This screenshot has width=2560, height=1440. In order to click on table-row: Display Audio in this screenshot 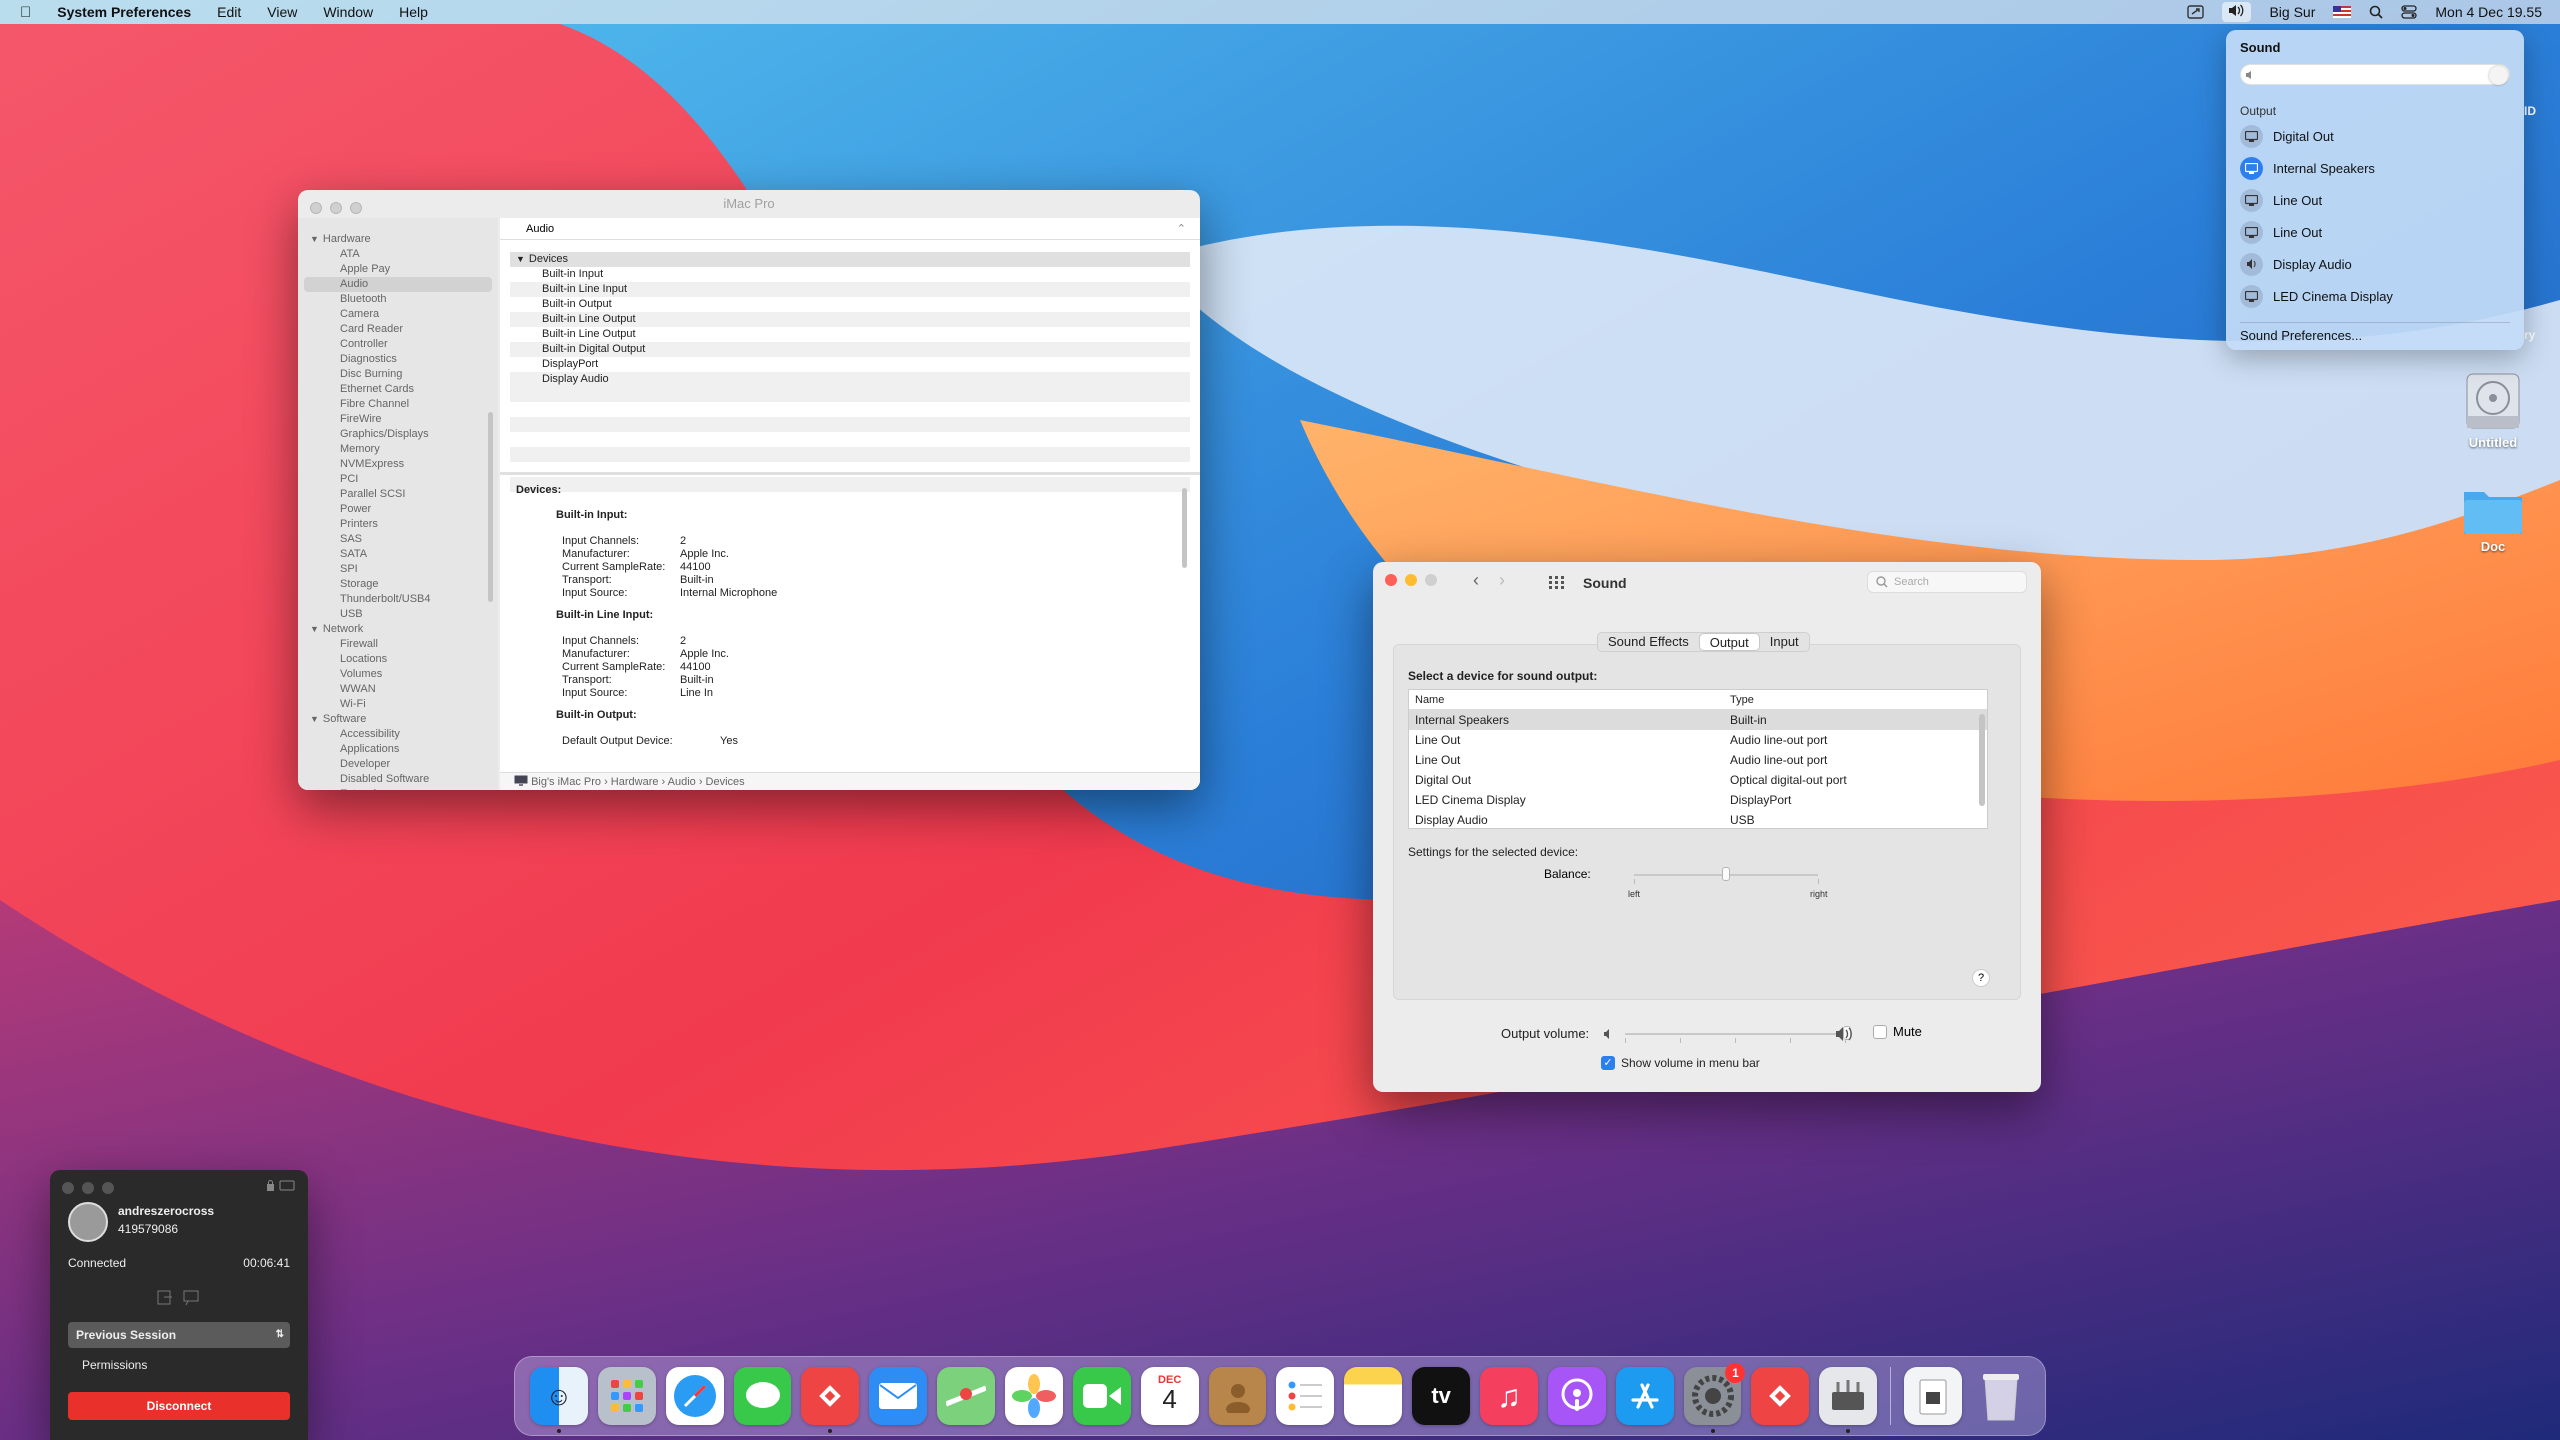, I will do `click(850, 379)`.